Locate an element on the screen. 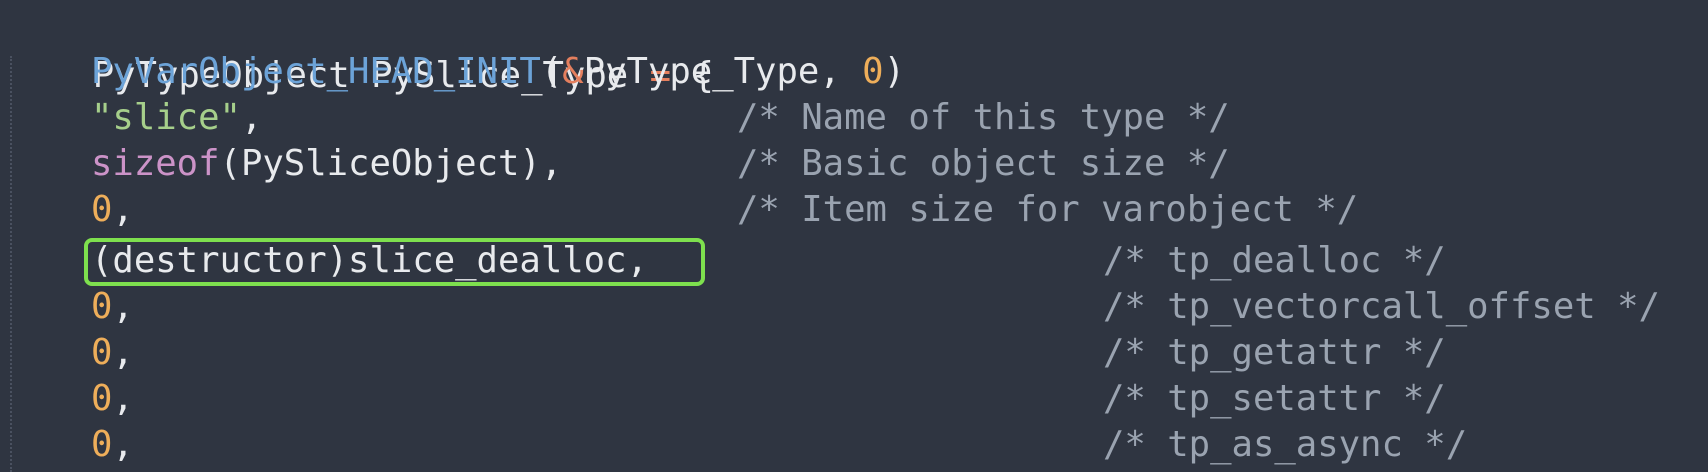 This screenshot has width=1708, height=472. comment-tp-vectorcall-offset: /* tp_vectorcall_offset */ is located at coordinates (1381, 306).